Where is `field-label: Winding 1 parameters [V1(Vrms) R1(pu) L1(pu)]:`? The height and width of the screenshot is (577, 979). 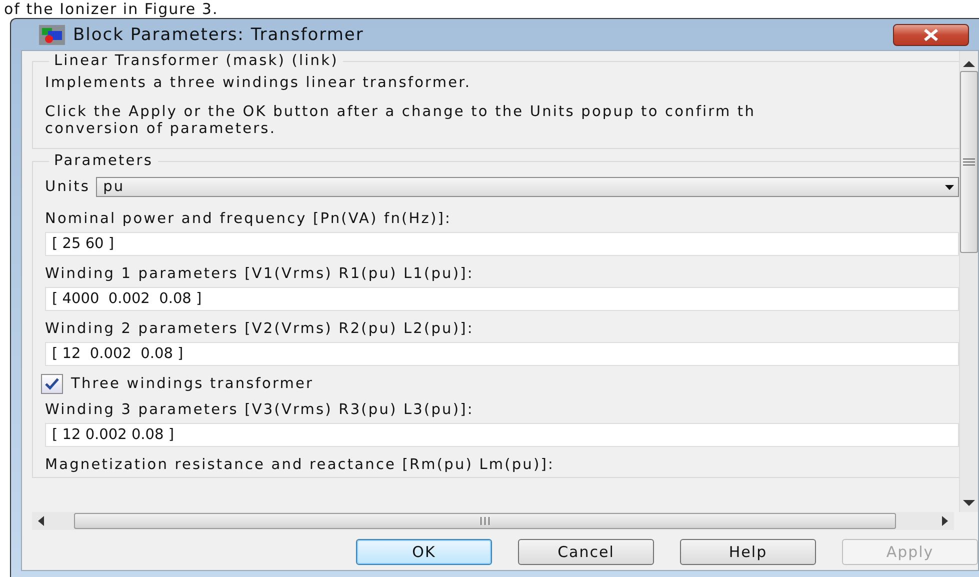
field-label: Winding 1 parameters [V1(Vrms) R1(pu) L1(pu)]: is located at coordinates (260, 274).